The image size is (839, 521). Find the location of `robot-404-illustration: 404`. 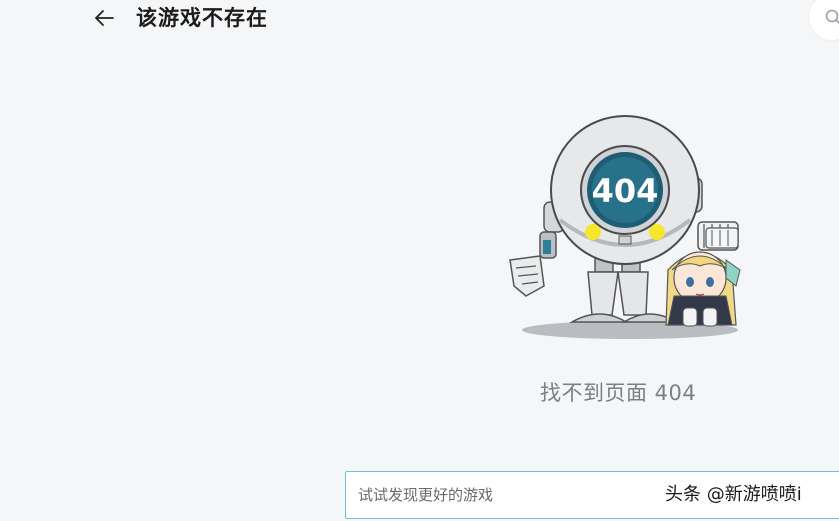

robot-404-illustration: 404 is located at coordinates (625, 227).